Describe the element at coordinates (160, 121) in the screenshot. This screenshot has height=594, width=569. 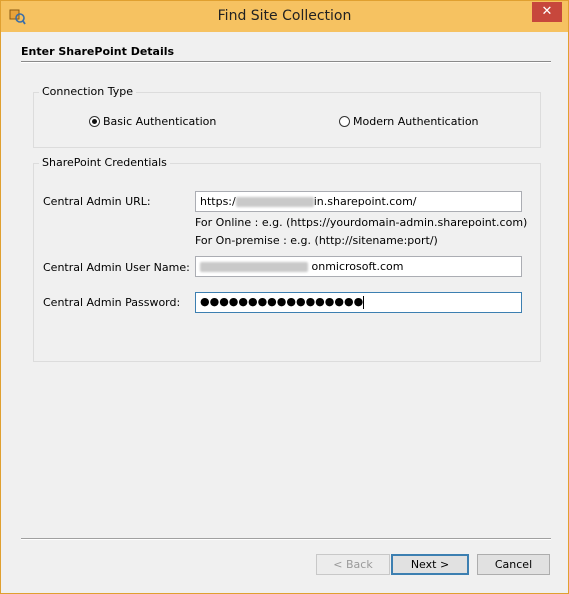
I see `basic-auth-label: Basic Authentication` at that location.